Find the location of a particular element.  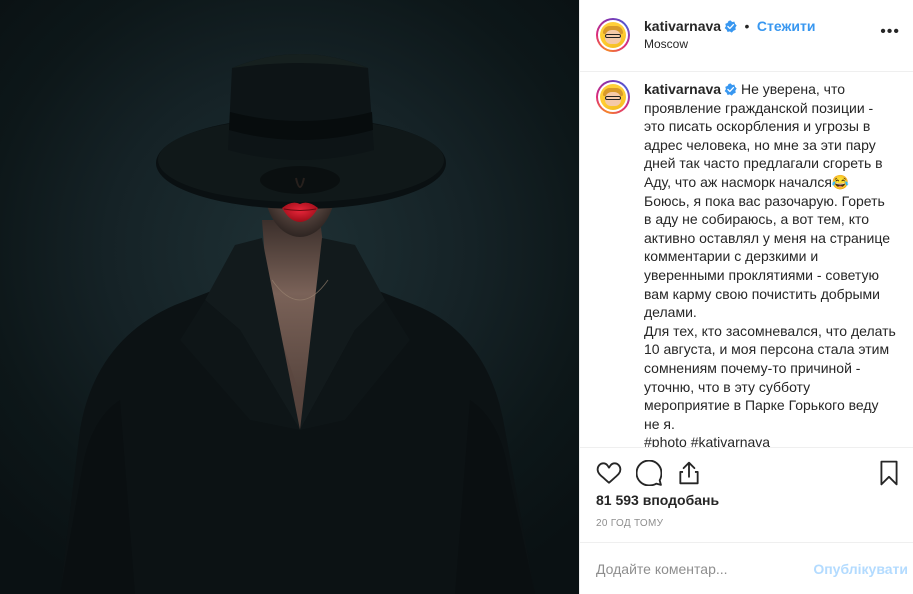

location-link: Moscow is located at coordinates (666, 44).